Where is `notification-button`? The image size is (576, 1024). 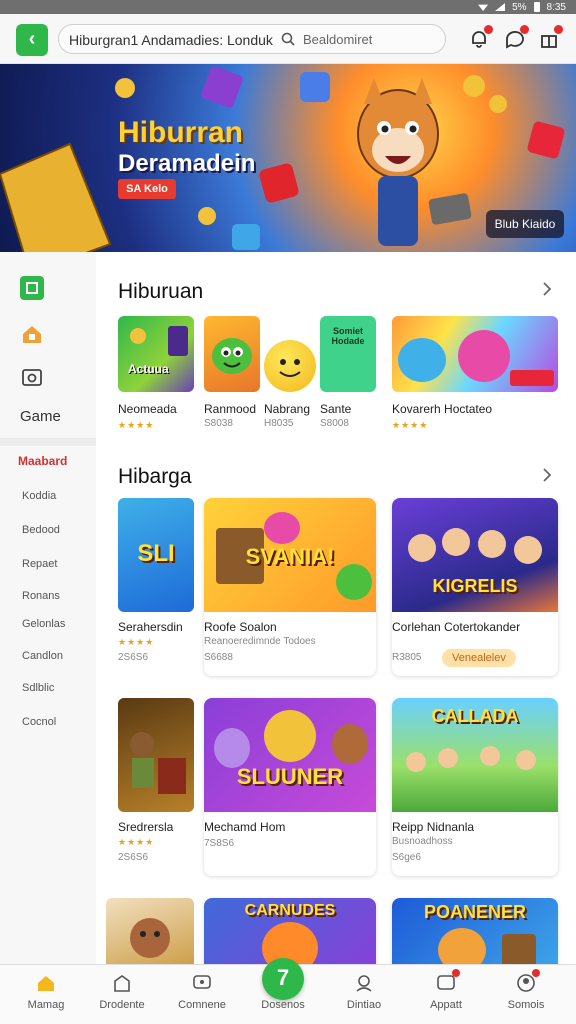
notification-button is located at coordinates (480, 37).